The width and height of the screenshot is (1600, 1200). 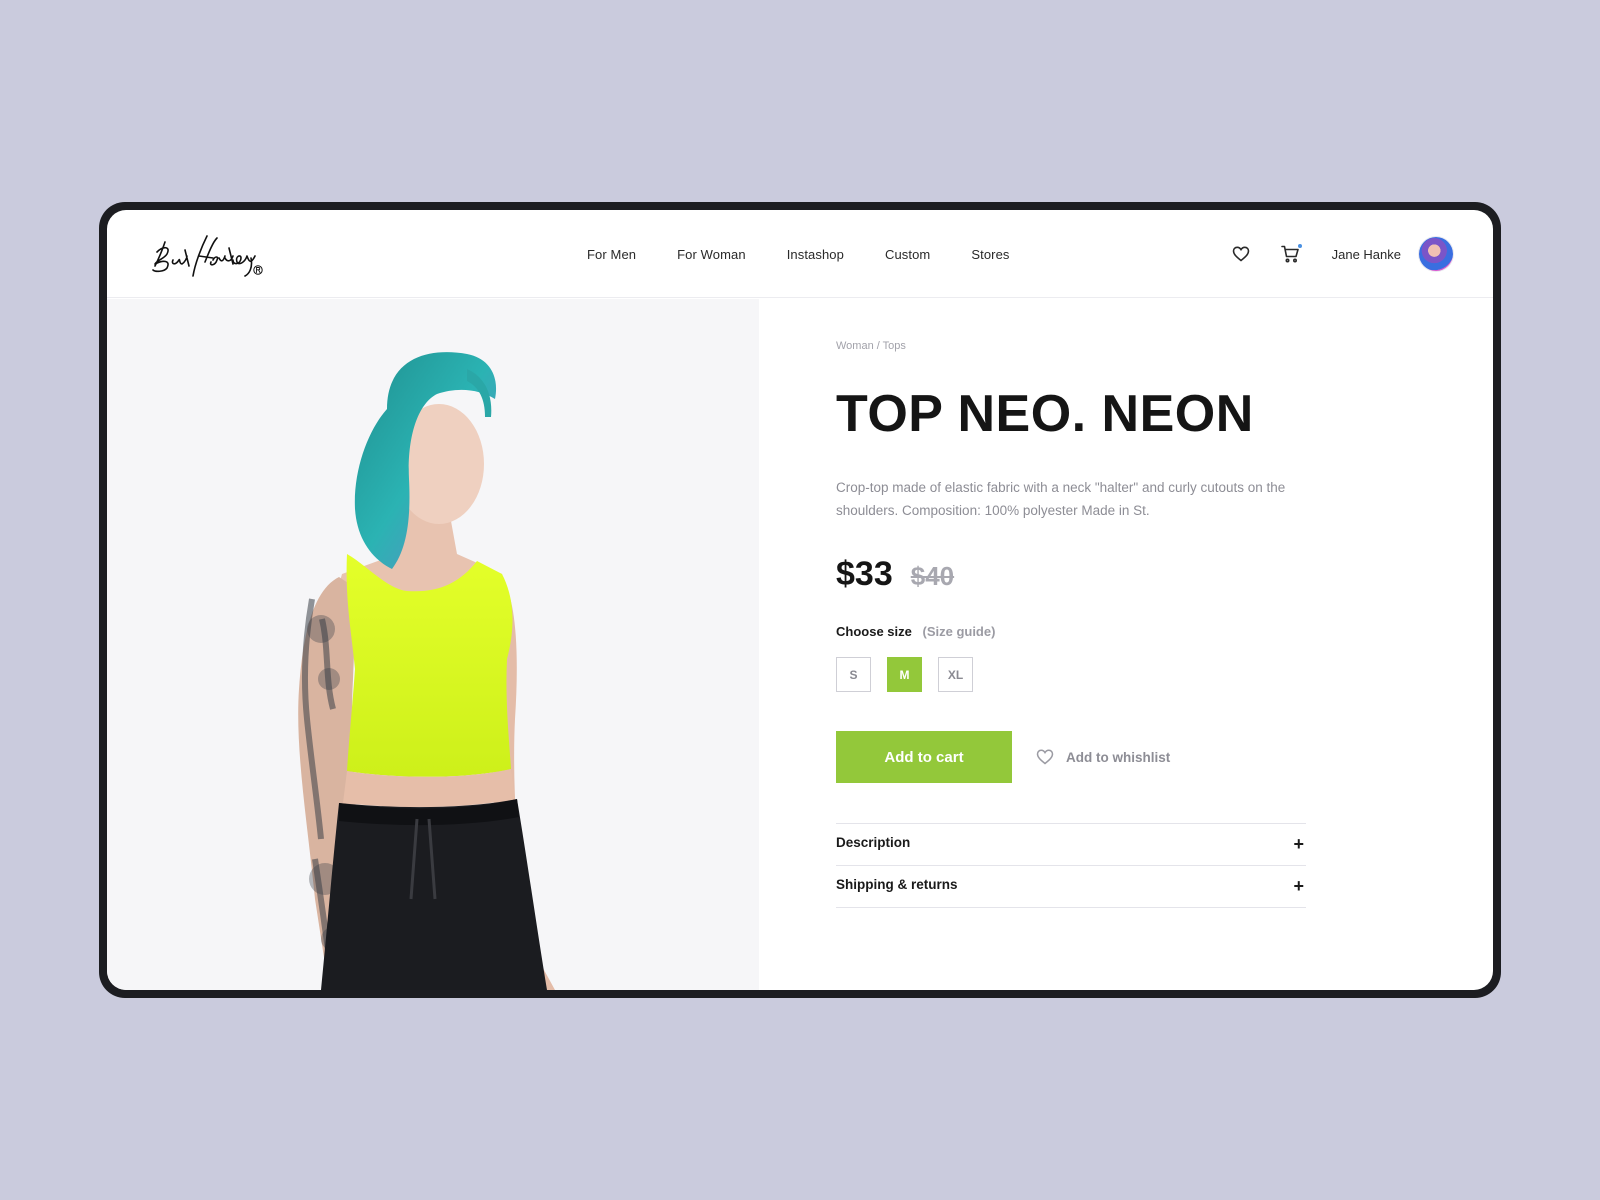 I want to click on wishlist-button, so click(x=1241, y=254).